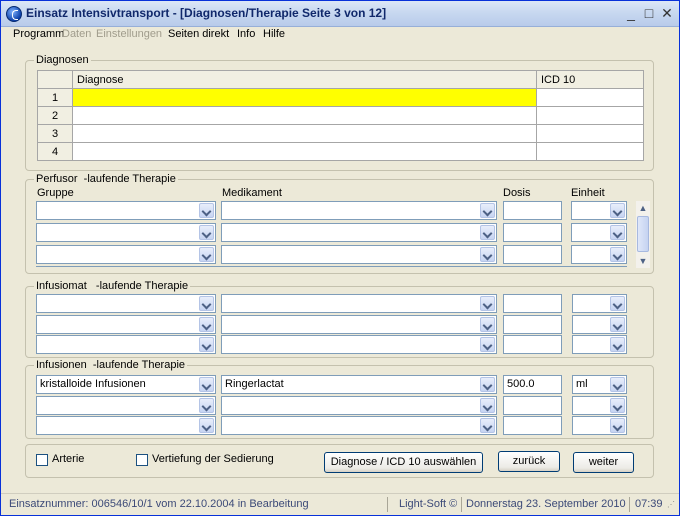 The height and width of the screenshot is (516, 680). I want to click on maximize-button: □, so click(649, 13).